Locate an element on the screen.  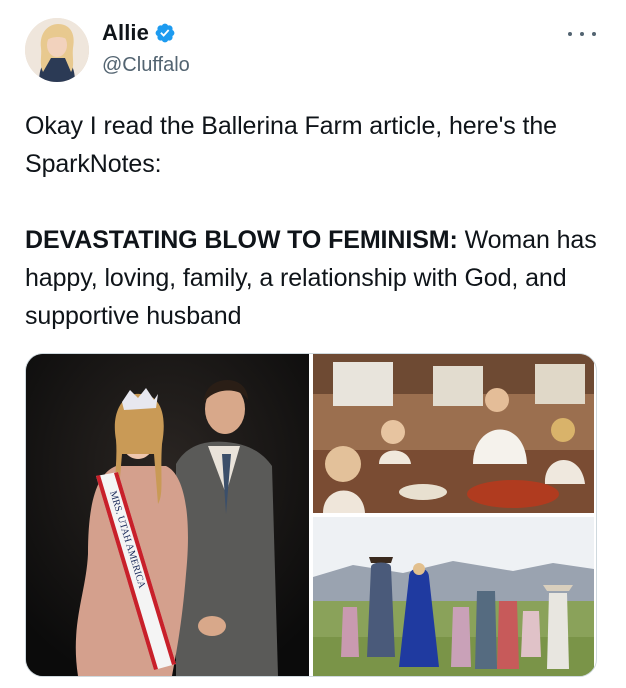
tweet-headline-bold: DEVASTATING BLOW TO FEMINISM: is located at coordinates (241, 240).